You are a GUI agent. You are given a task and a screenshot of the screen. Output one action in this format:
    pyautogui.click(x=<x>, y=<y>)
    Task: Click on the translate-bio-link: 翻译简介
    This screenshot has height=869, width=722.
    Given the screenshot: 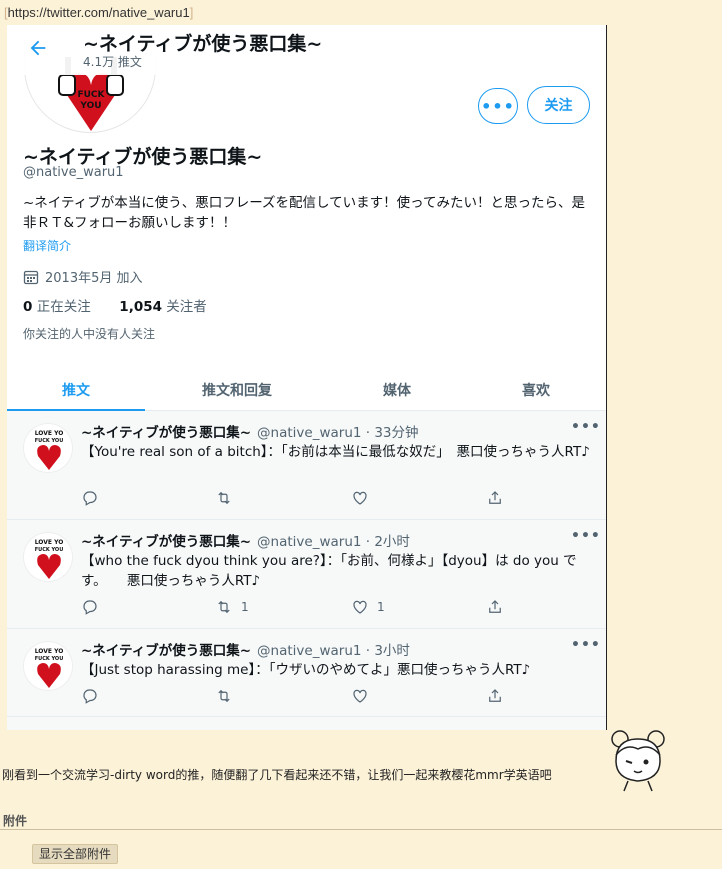 What is the action you would take?
    pyautogui.click(x=47, y=245)
    